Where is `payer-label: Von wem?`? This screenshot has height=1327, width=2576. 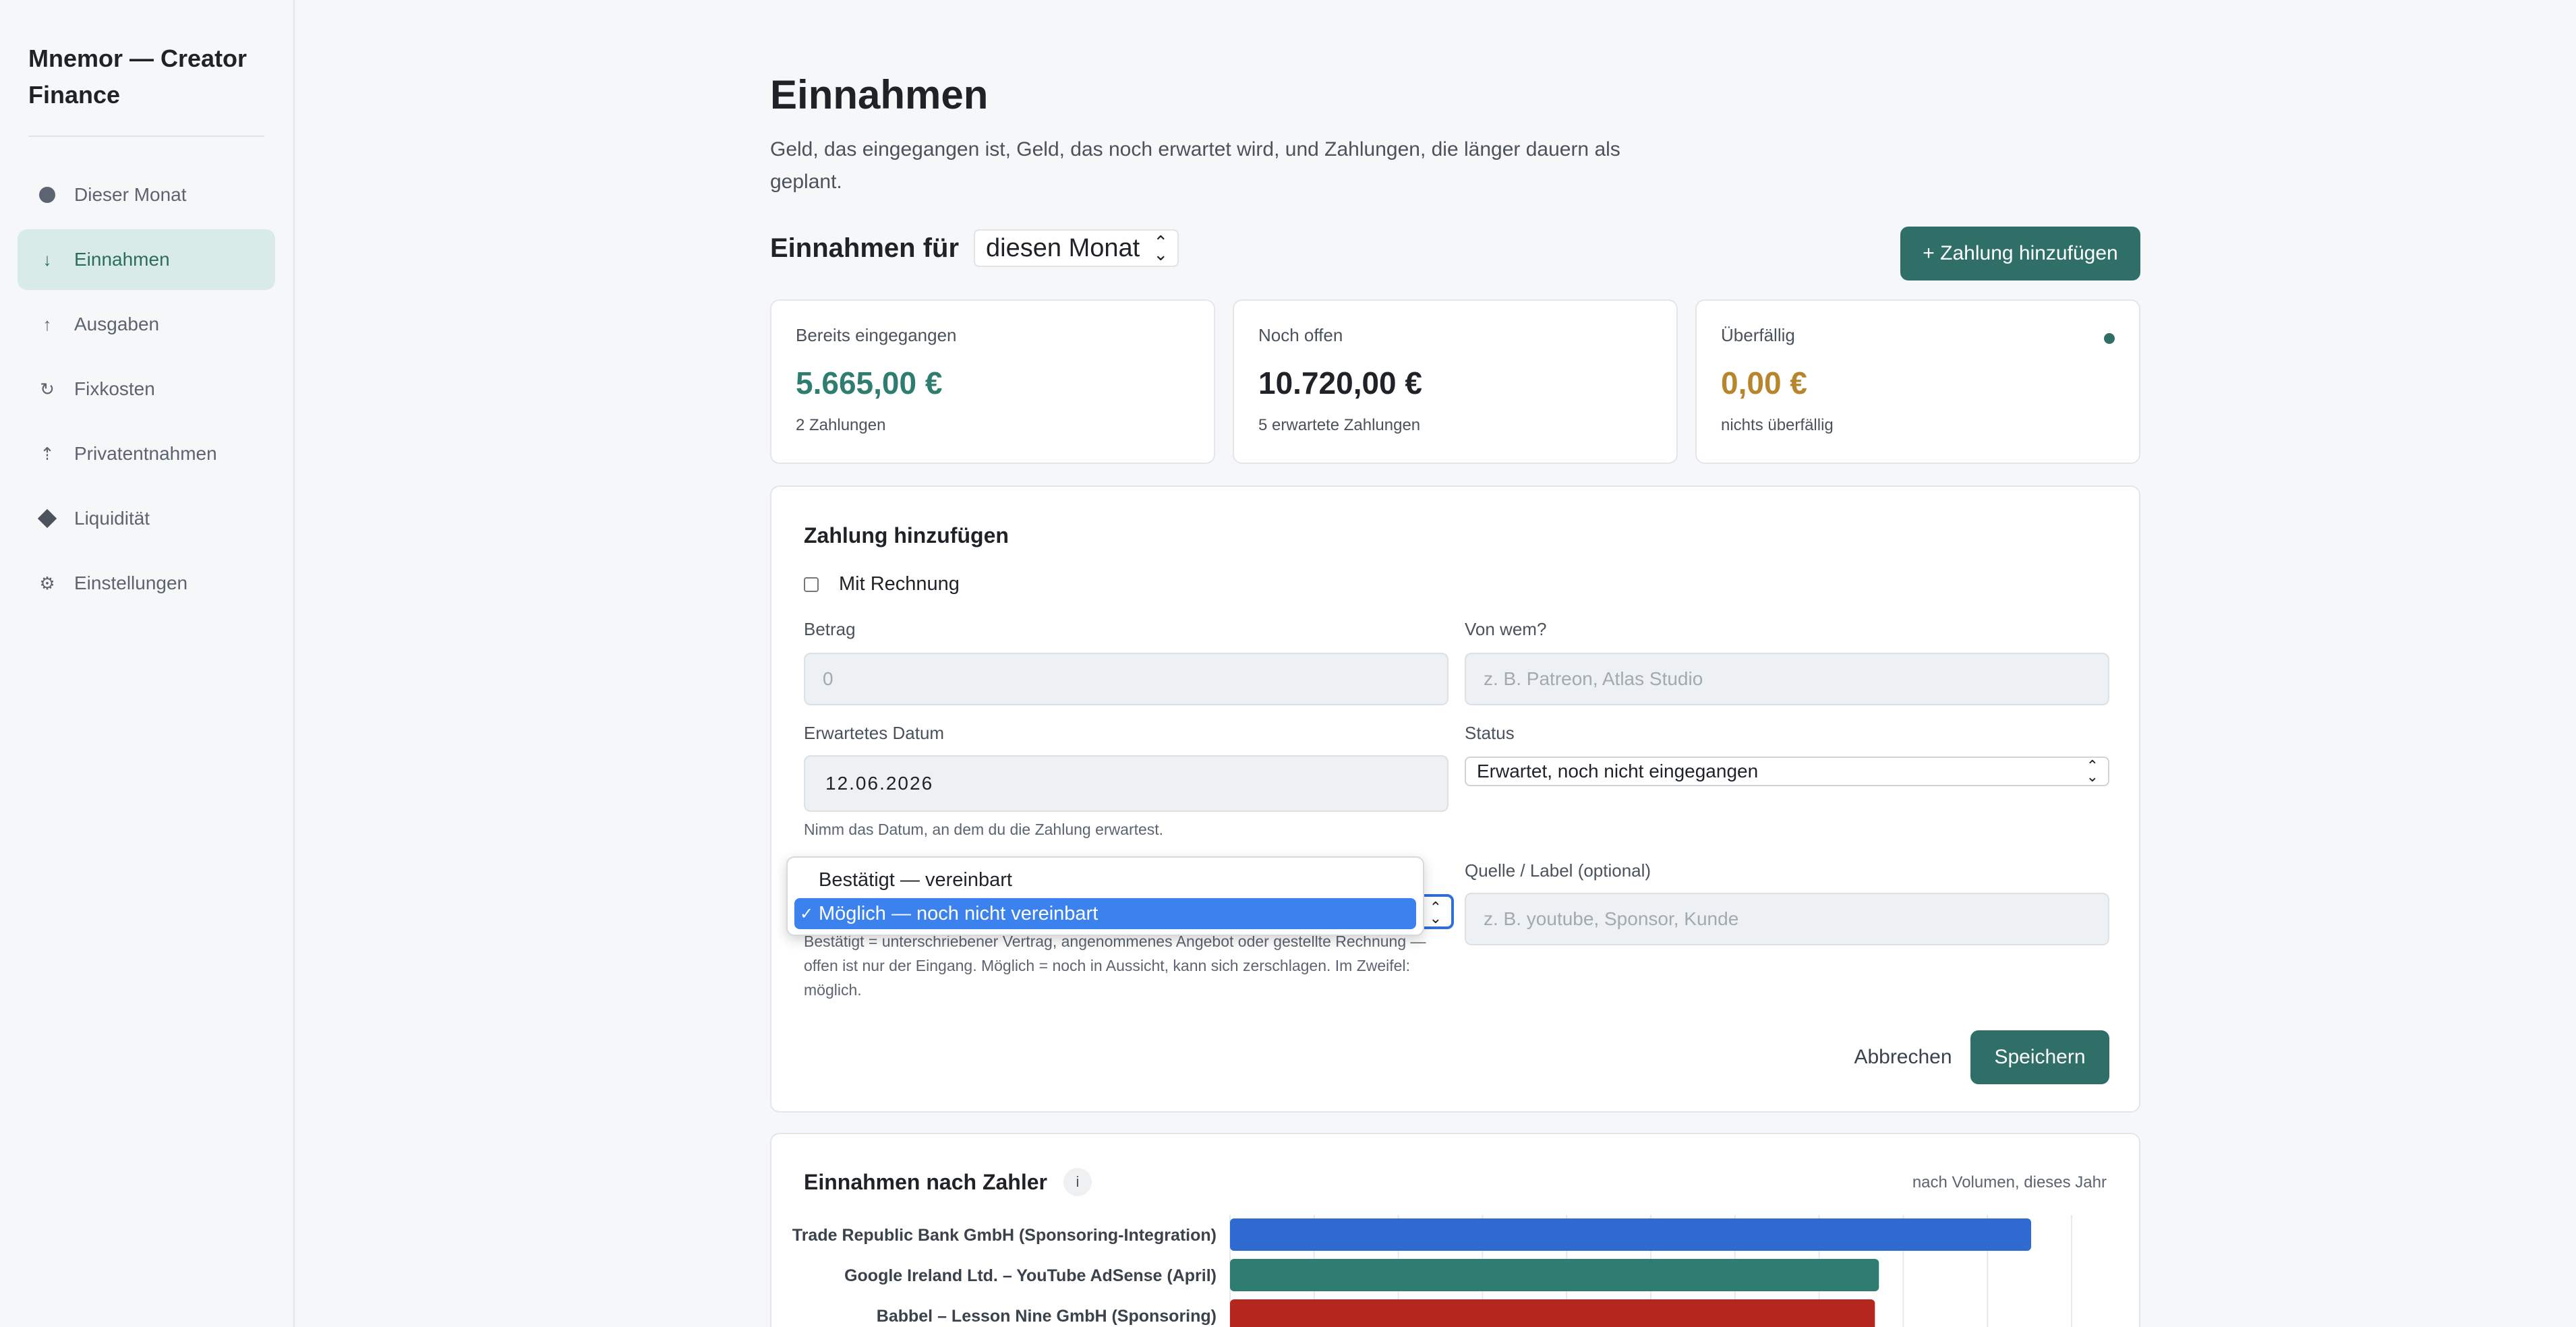
payer-label: Von wem? is located at coordinates (1506, 629).